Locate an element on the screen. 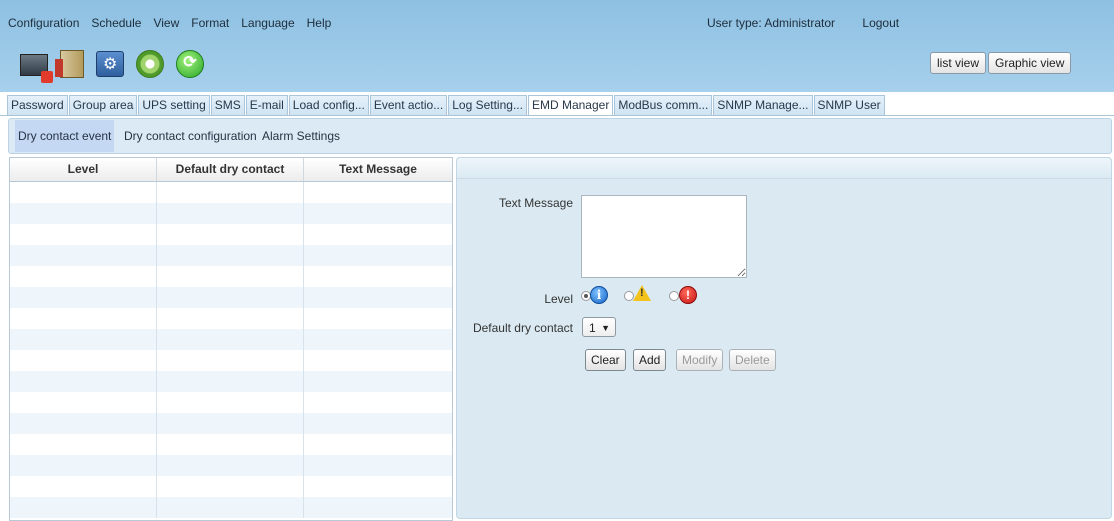 This screenshot has height=521, width=1114. tools-icon is located at coordinates (110, 64).